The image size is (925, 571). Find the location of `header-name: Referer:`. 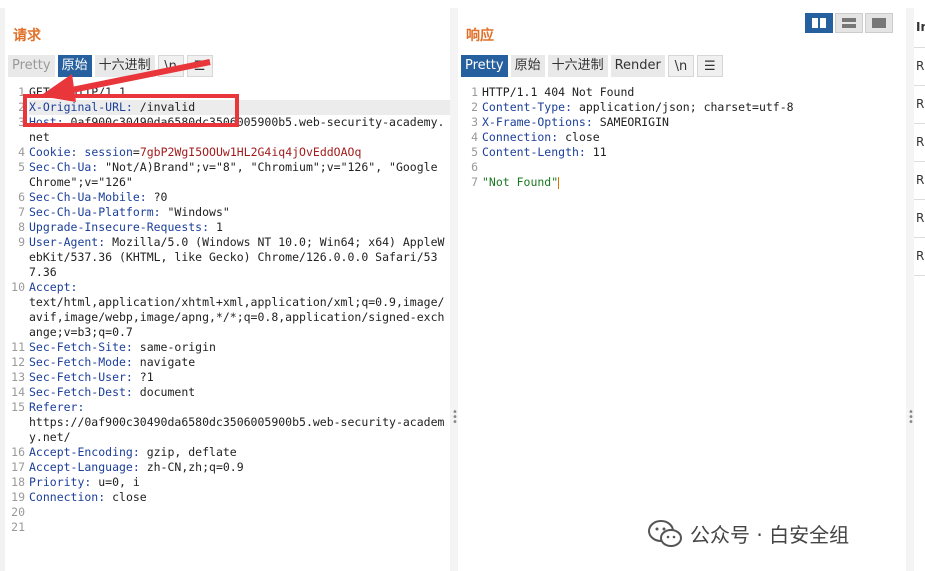

header-name: Referer: is located at coordinates (57, 407).